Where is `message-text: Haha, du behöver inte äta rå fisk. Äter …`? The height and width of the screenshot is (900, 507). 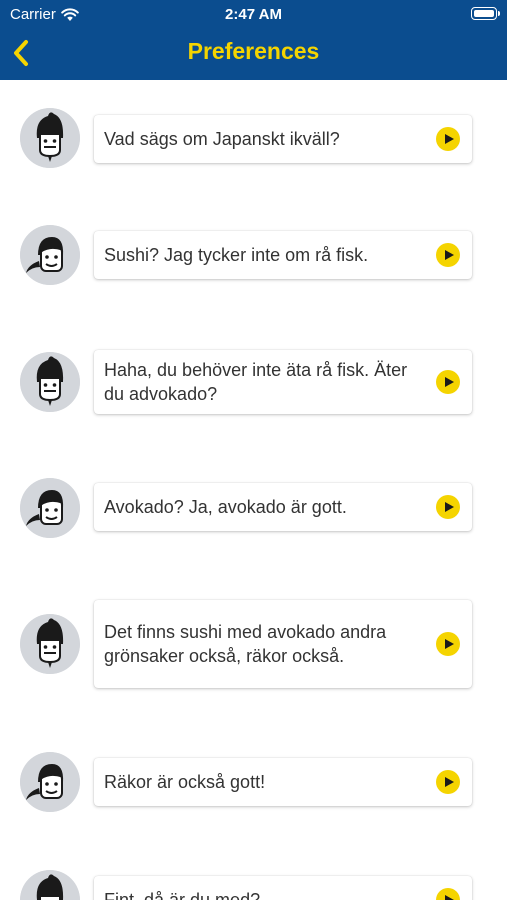 message-text: Haha, du behöver inte äta rå fisk. Äter … is located at coordinates (256, 382).